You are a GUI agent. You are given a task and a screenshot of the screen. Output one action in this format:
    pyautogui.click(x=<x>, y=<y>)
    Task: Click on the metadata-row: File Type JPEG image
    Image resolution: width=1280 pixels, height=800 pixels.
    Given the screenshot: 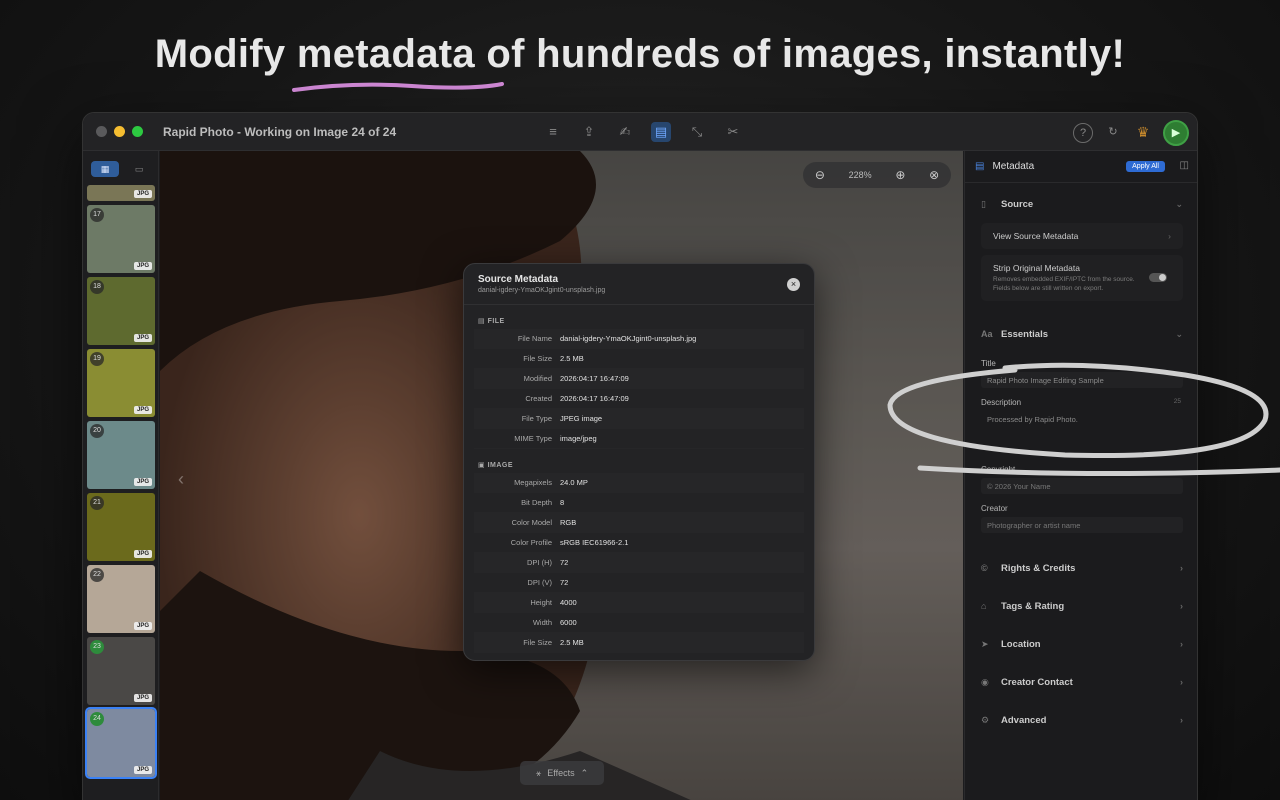 What is the action you would take?
    pyautogui.click(x=639, y=419)
    